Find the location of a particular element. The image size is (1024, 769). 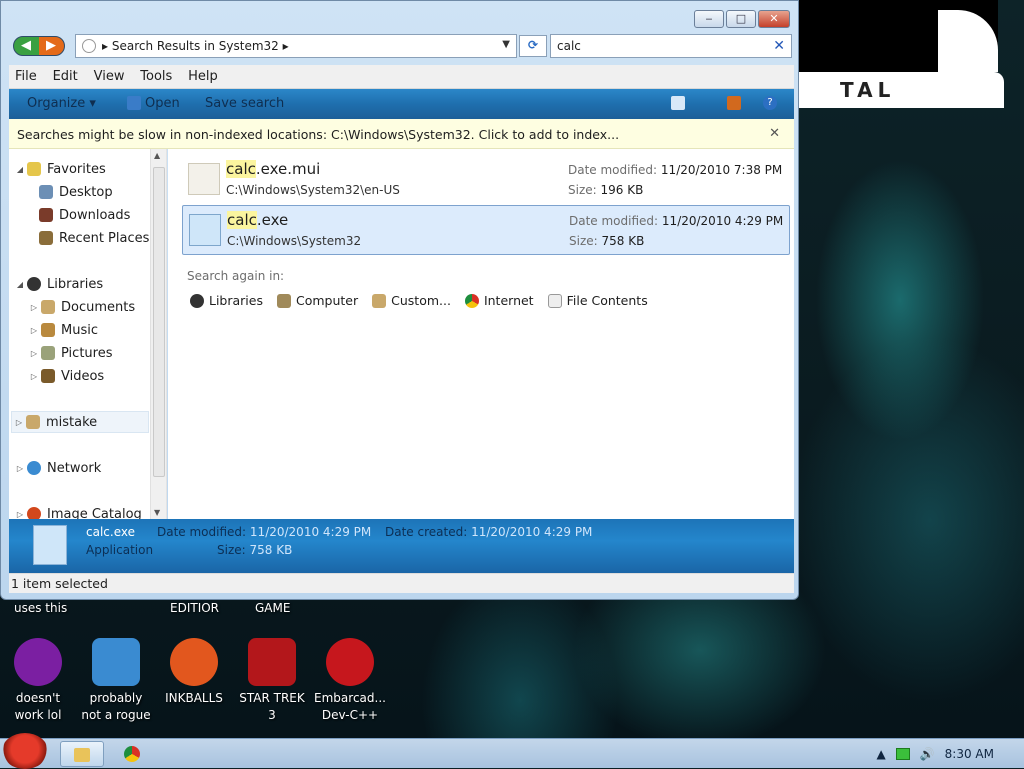

desktop-icon-rogue: probably not a rogue is located at coordinates (116, 681).